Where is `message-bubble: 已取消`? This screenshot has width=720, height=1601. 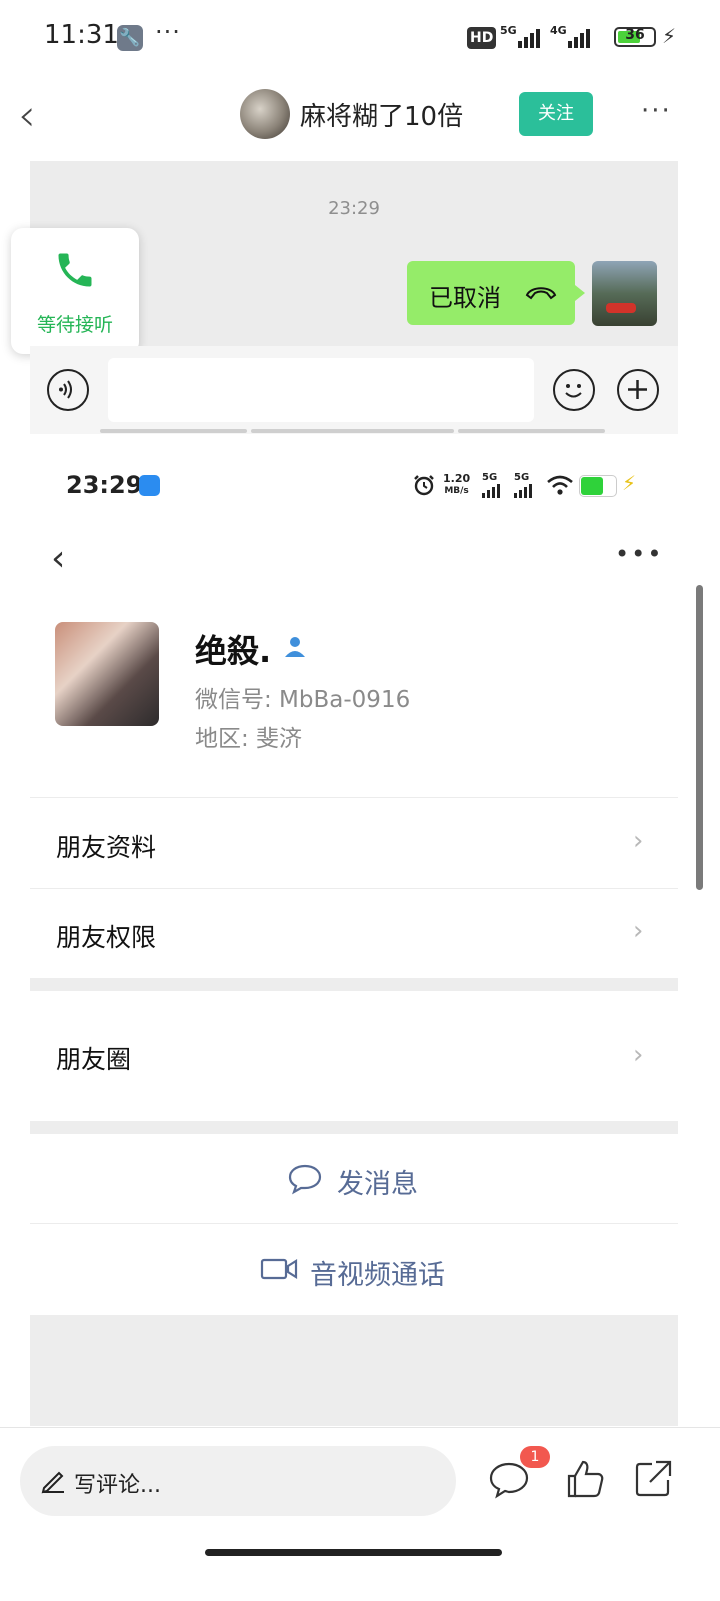 message-bubble: 已取消 is located at coordinates (496, 293).